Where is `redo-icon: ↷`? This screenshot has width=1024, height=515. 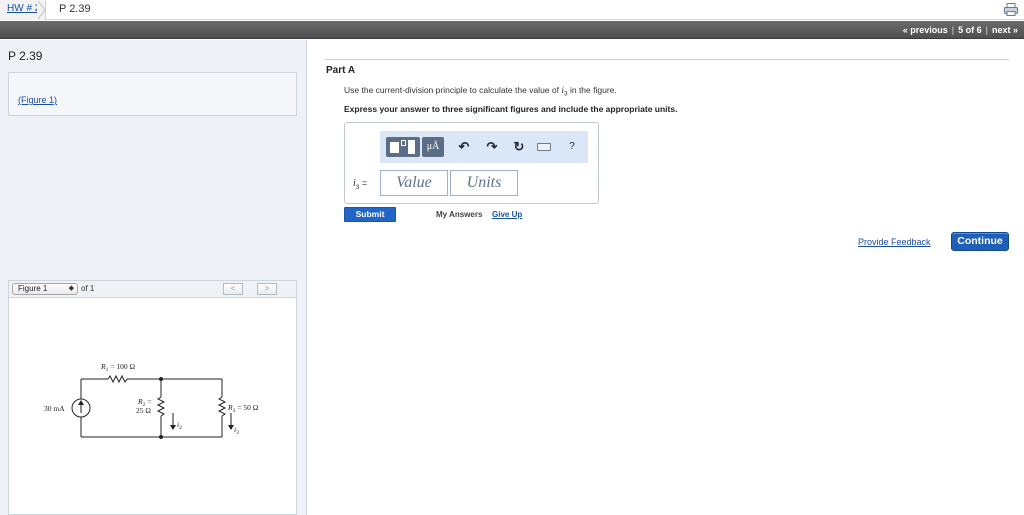 redo-icon: ↷ is located at coordinates (492, 147).